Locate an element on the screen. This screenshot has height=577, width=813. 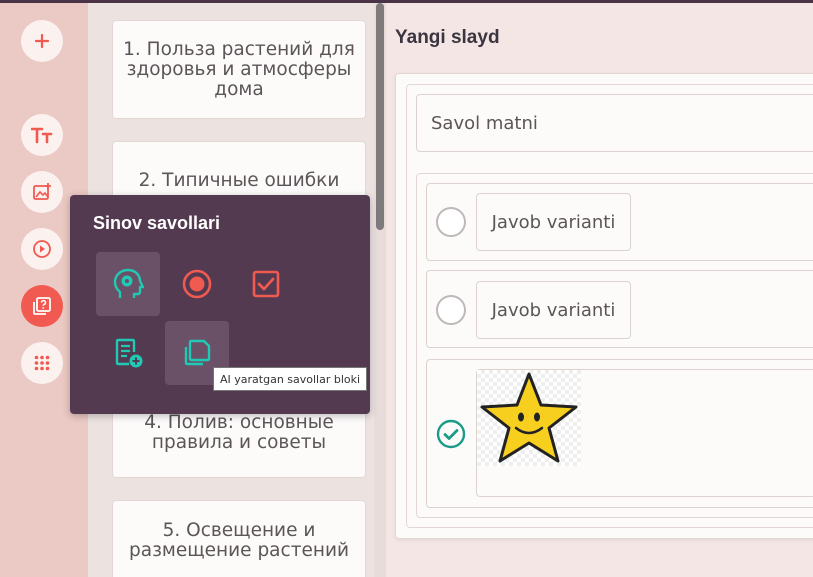
add-question-list-button is located at coordinates (128, 353).